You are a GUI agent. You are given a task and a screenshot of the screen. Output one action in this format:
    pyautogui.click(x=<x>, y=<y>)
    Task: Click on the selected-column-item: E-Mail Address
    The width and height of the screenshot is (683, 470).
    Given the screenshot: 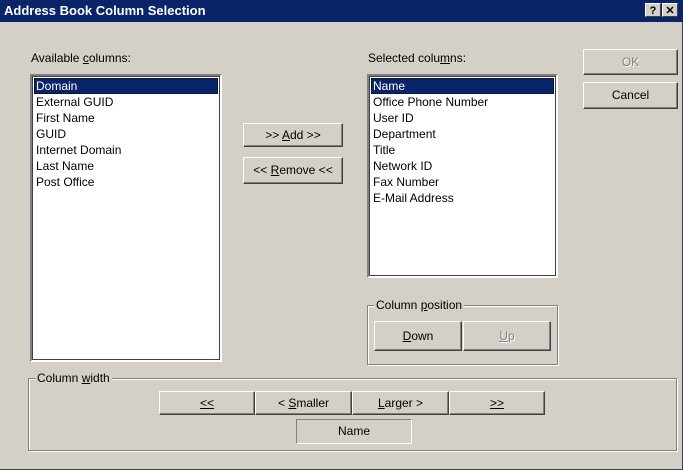 What is the action you would take?
    pyautogui.click(x=462, y=198)
    